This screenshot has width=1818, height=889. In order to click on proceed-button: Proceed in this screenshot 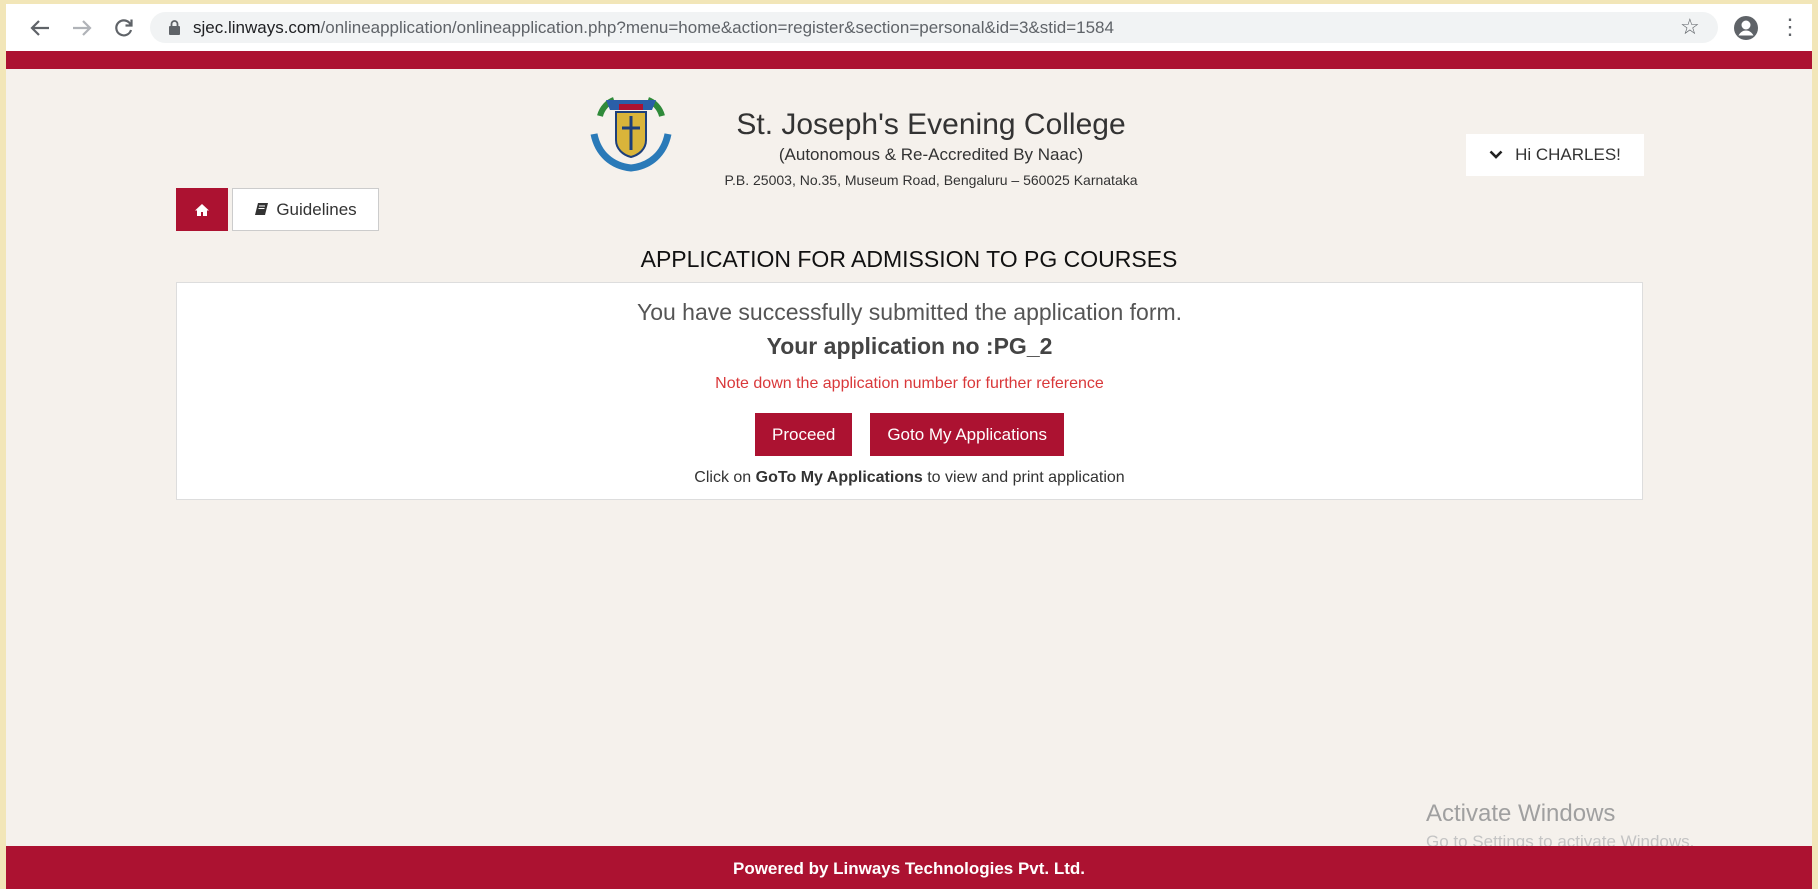, I will do `click(803, 434)`.